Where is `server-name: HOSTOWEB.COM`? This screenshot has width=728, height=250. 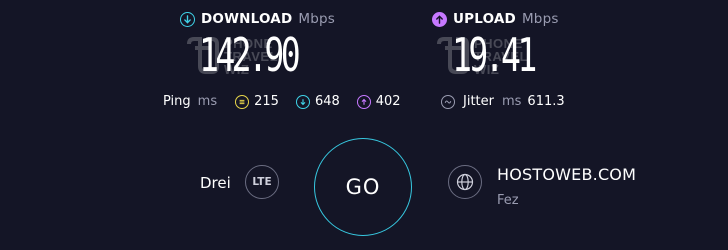
server-name: HOSTOWEB.COM is located at coordinates (566, 174).